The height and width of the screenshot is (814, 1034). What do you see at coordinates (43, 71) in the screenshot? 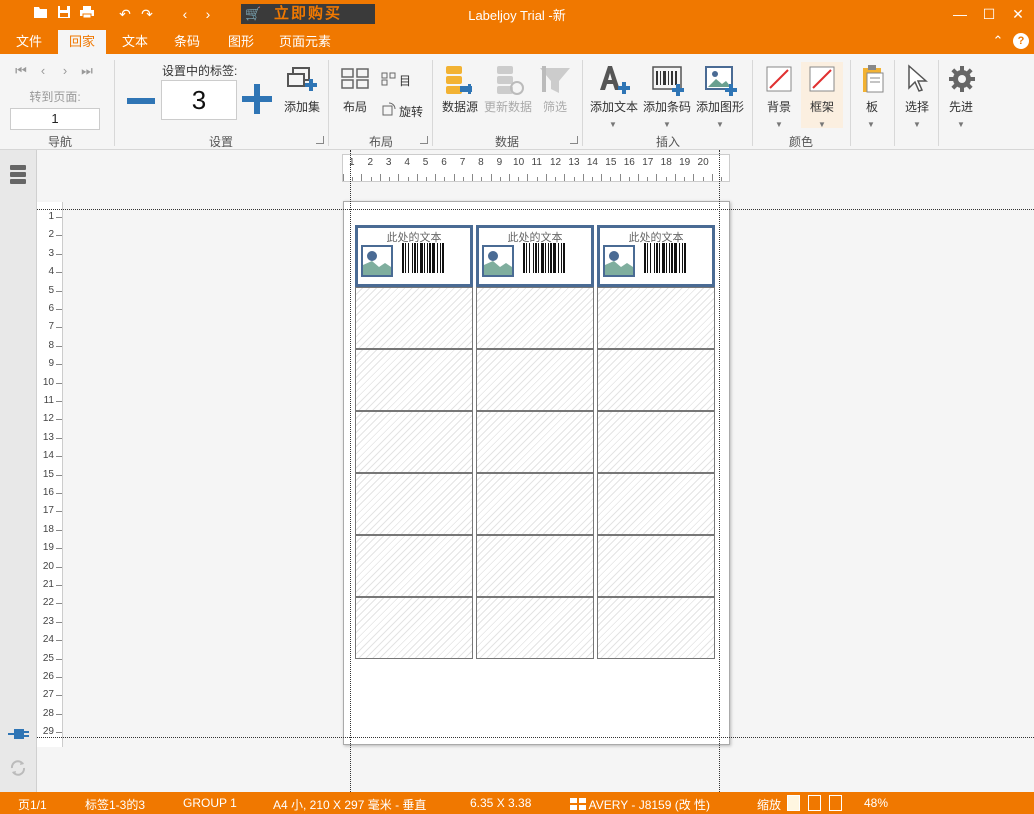
I see `prev-page-icon: ‹` at bounding box center [43, 71].